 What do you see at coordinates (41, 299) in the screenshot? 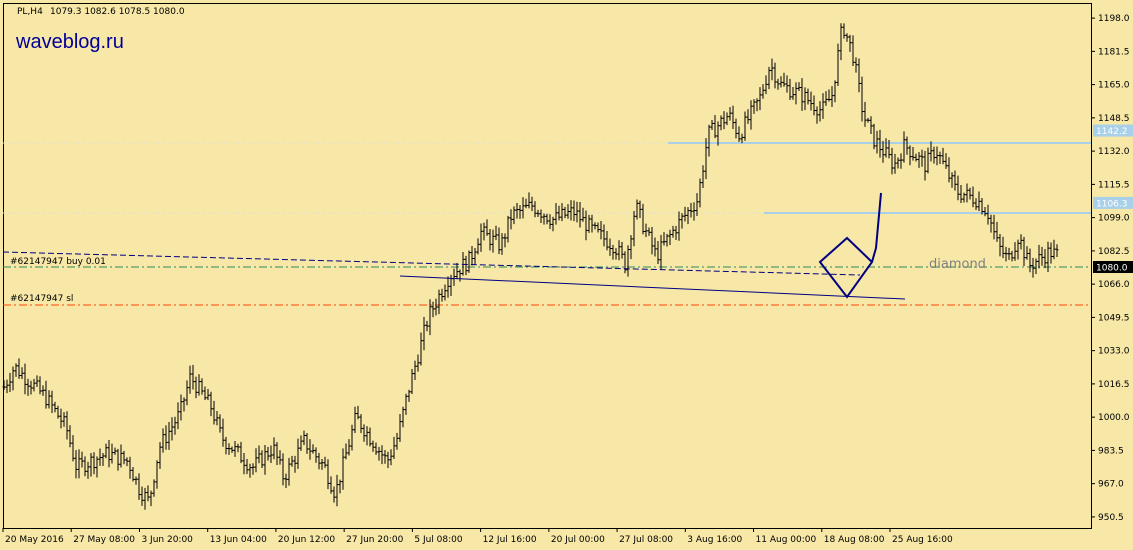
I see `stop-loss-label: #62147947 sl` at bounding box center [41, 299].